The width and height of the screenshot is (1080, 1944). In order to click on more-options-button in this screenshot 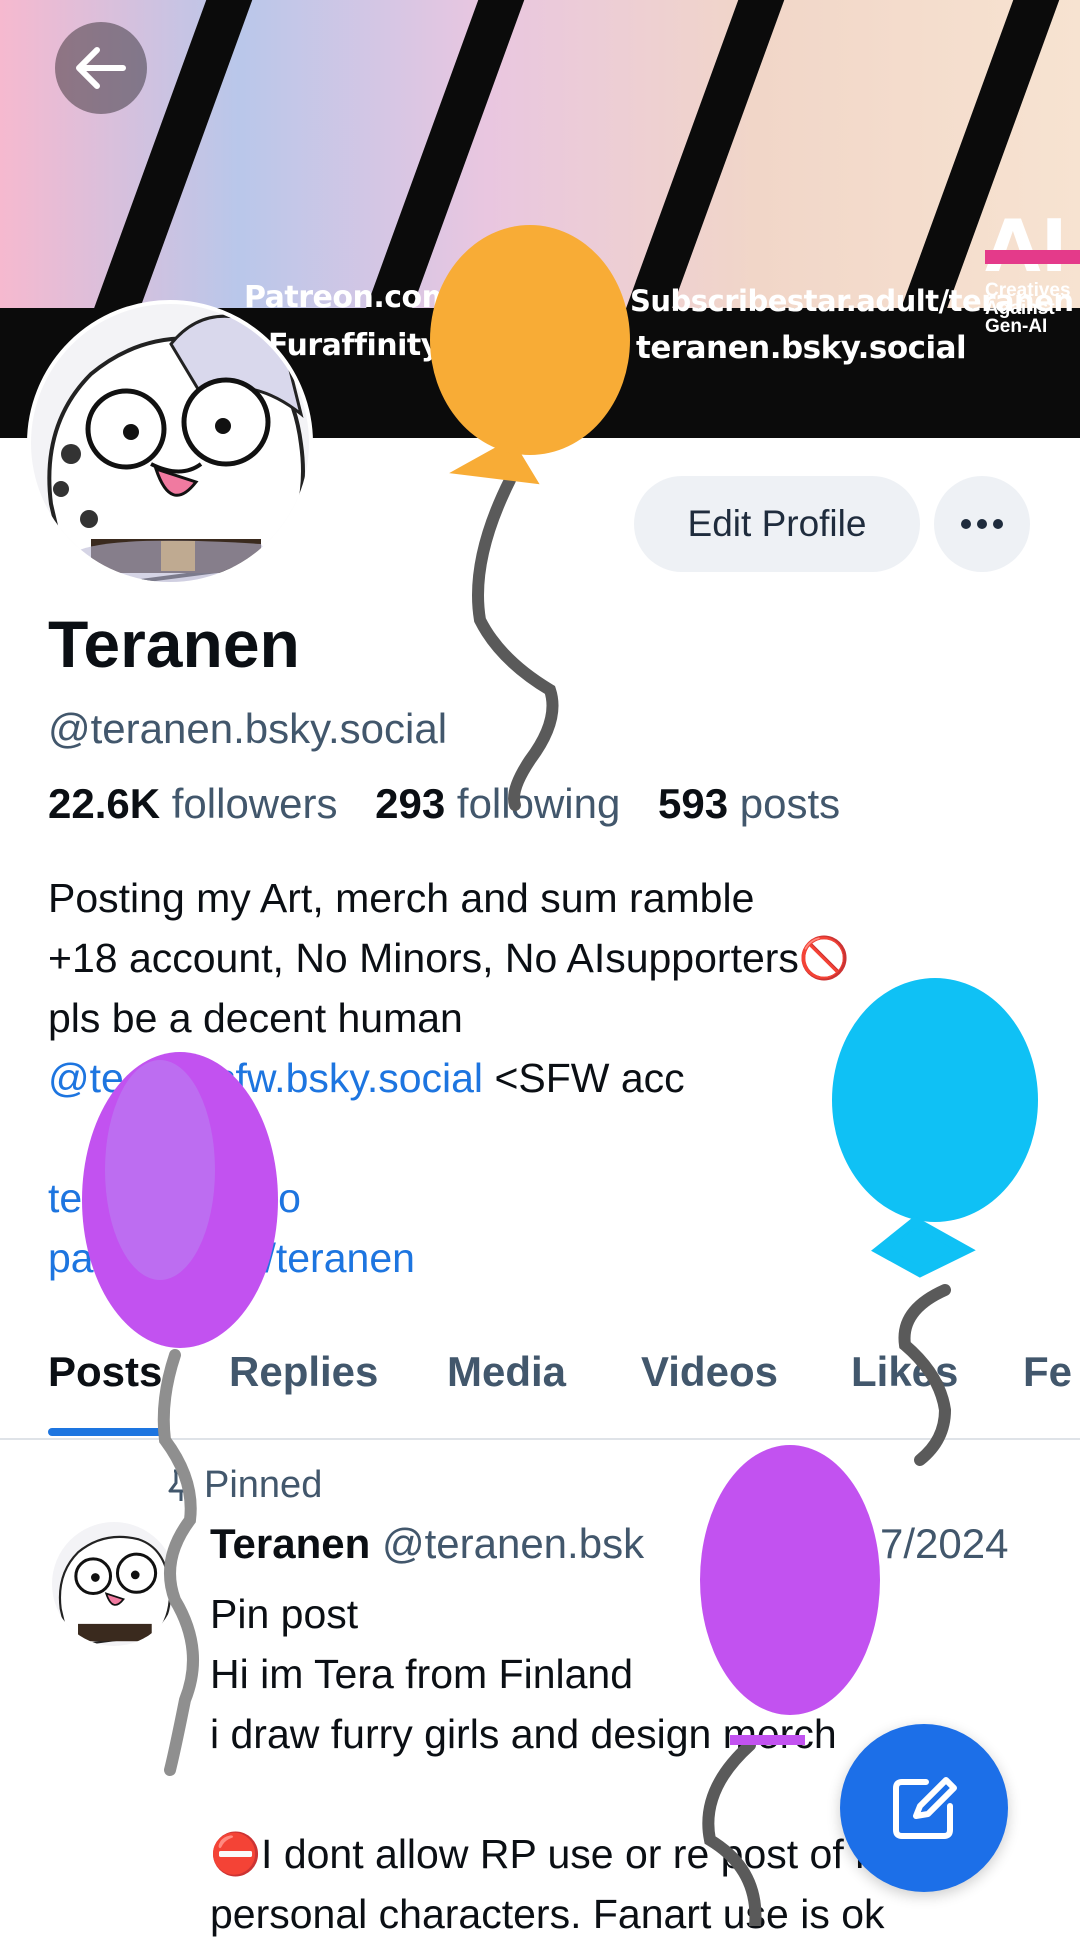, I will do `click(982, 524)`.